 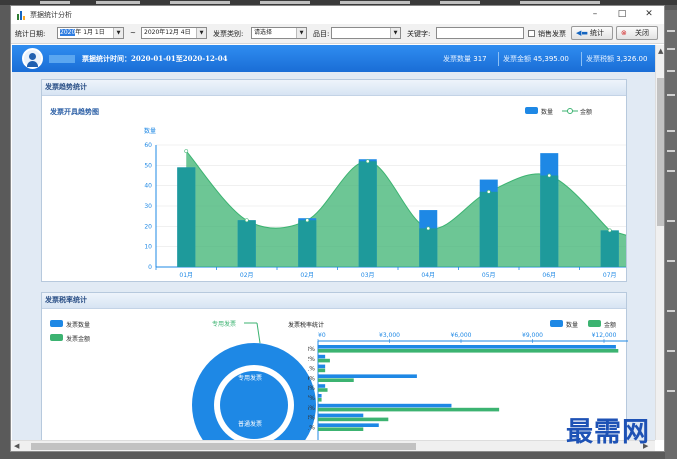 I want to click on invoice-type-select: 请选择 ▼, so click(x=279, y=33).